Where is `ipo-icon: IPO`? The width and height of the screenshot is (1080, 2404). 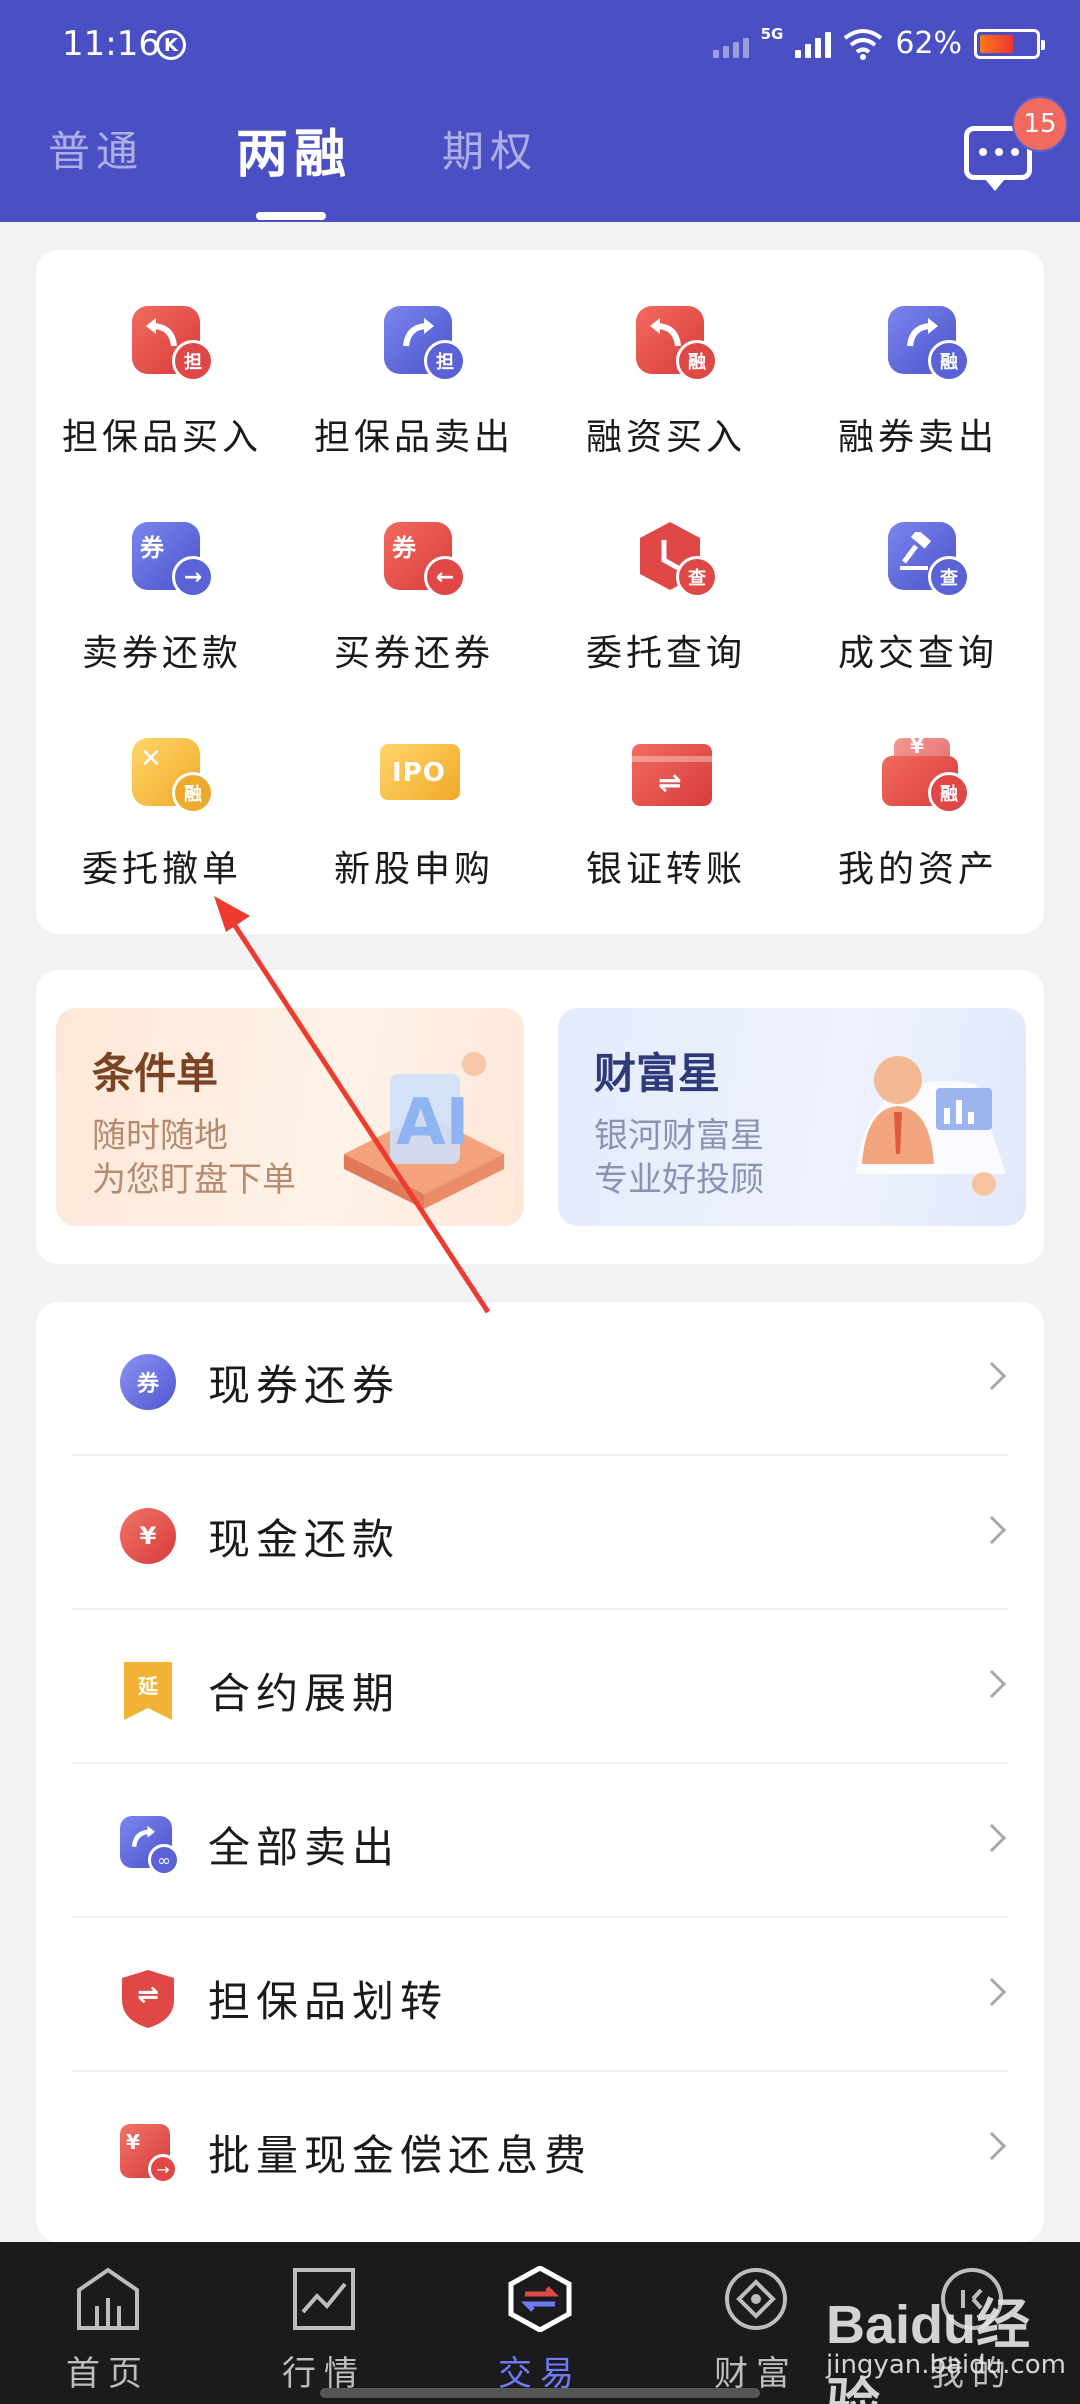
ipo-icon: IPO is located at coordinates (420, 772).